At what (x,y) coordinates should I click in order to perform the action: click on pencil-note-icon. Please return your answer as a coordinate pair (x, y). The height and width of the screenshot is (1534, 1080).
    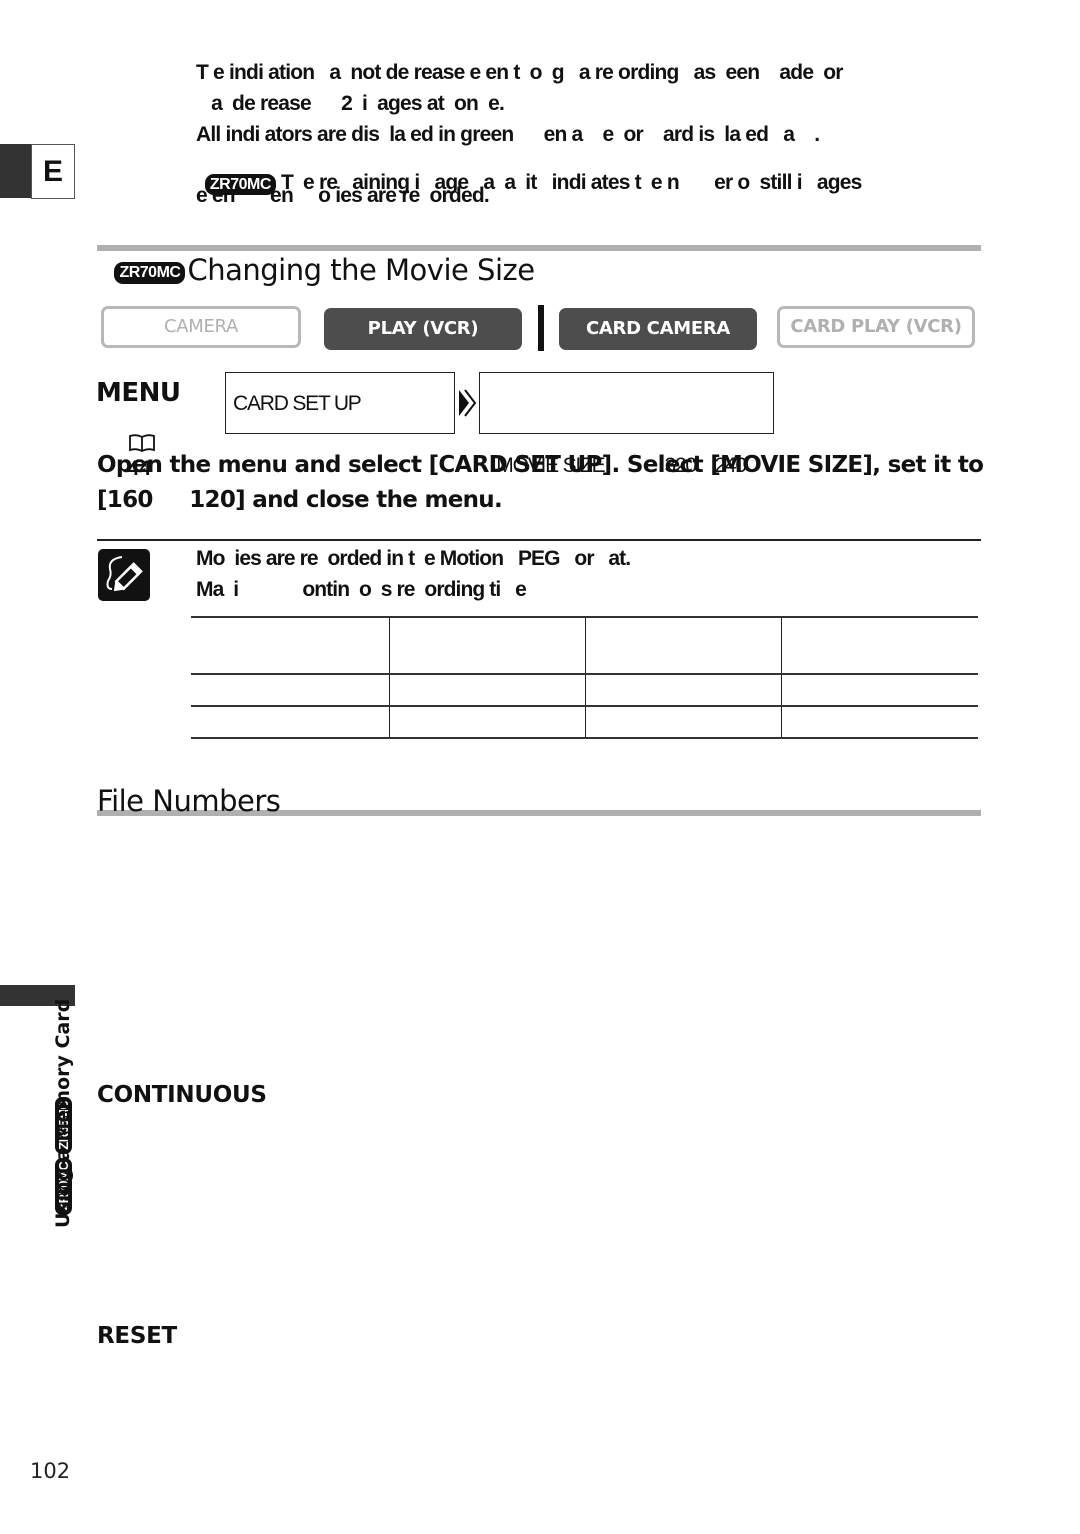
    Looking at the image, I should click on (124, 575).